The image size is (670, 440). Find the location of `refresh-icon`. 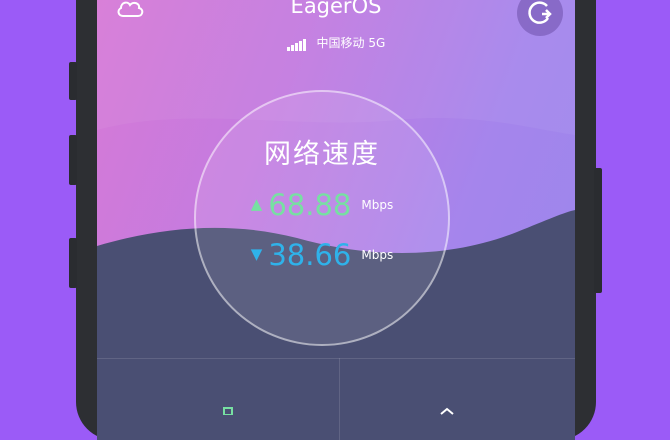

refresh-icon is located at coordinates (540, 18).